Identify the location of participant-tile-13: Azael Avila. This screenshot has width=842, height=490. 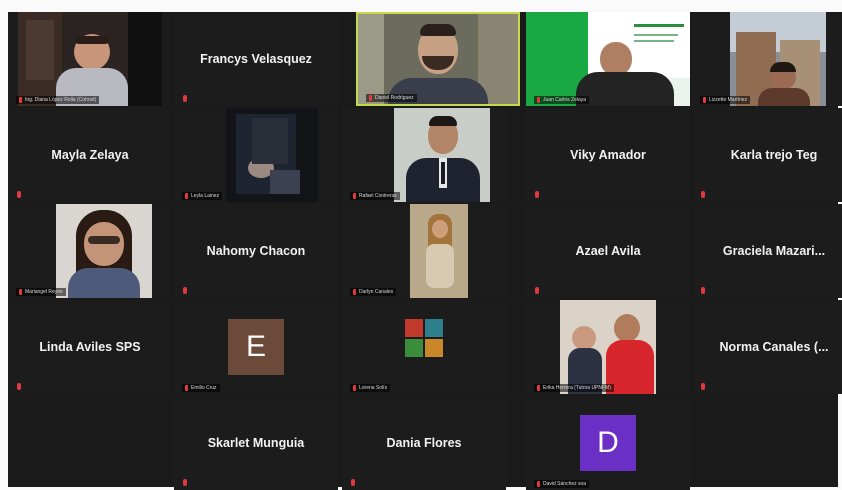
(608, 251).